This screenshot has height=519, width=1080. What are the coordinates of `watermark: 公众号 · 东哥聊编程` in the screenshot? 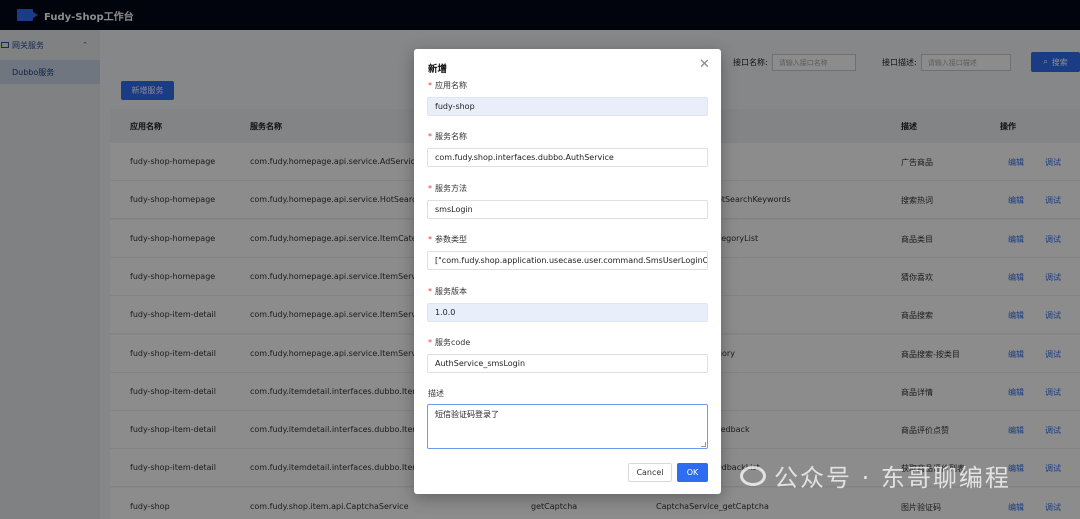 It's located at (875, 475).